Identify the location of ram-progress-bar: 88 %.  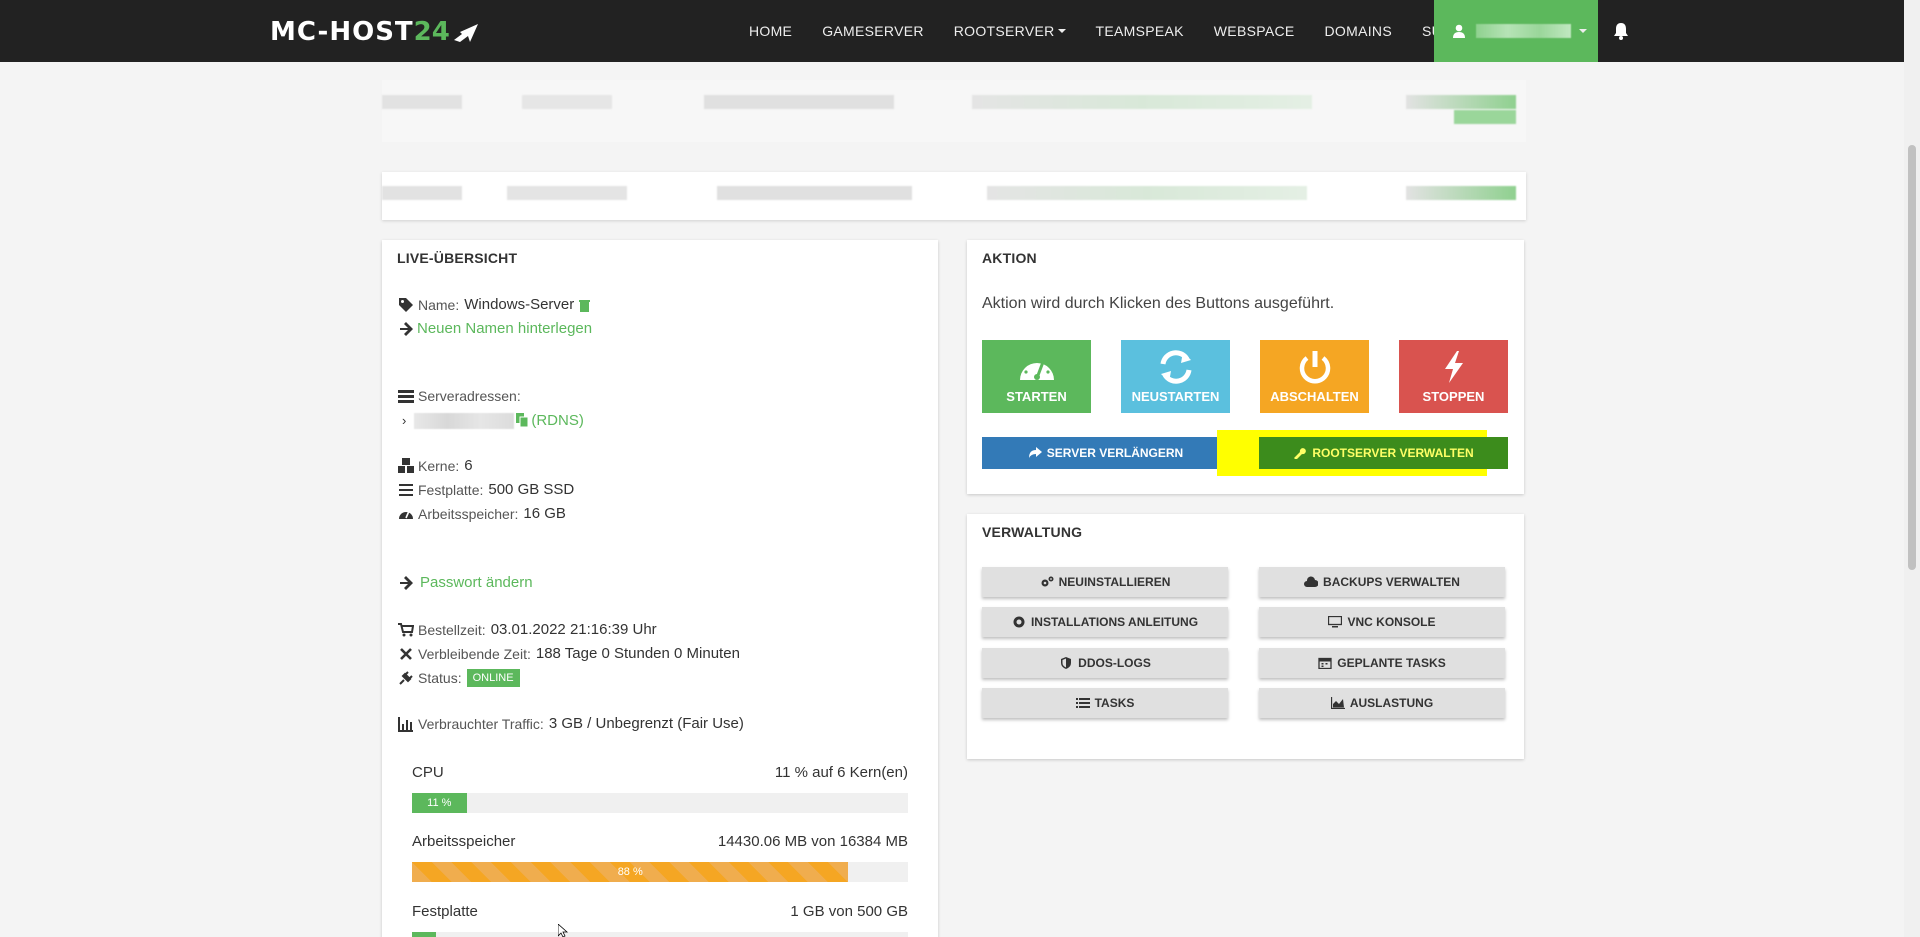
(660, 872).